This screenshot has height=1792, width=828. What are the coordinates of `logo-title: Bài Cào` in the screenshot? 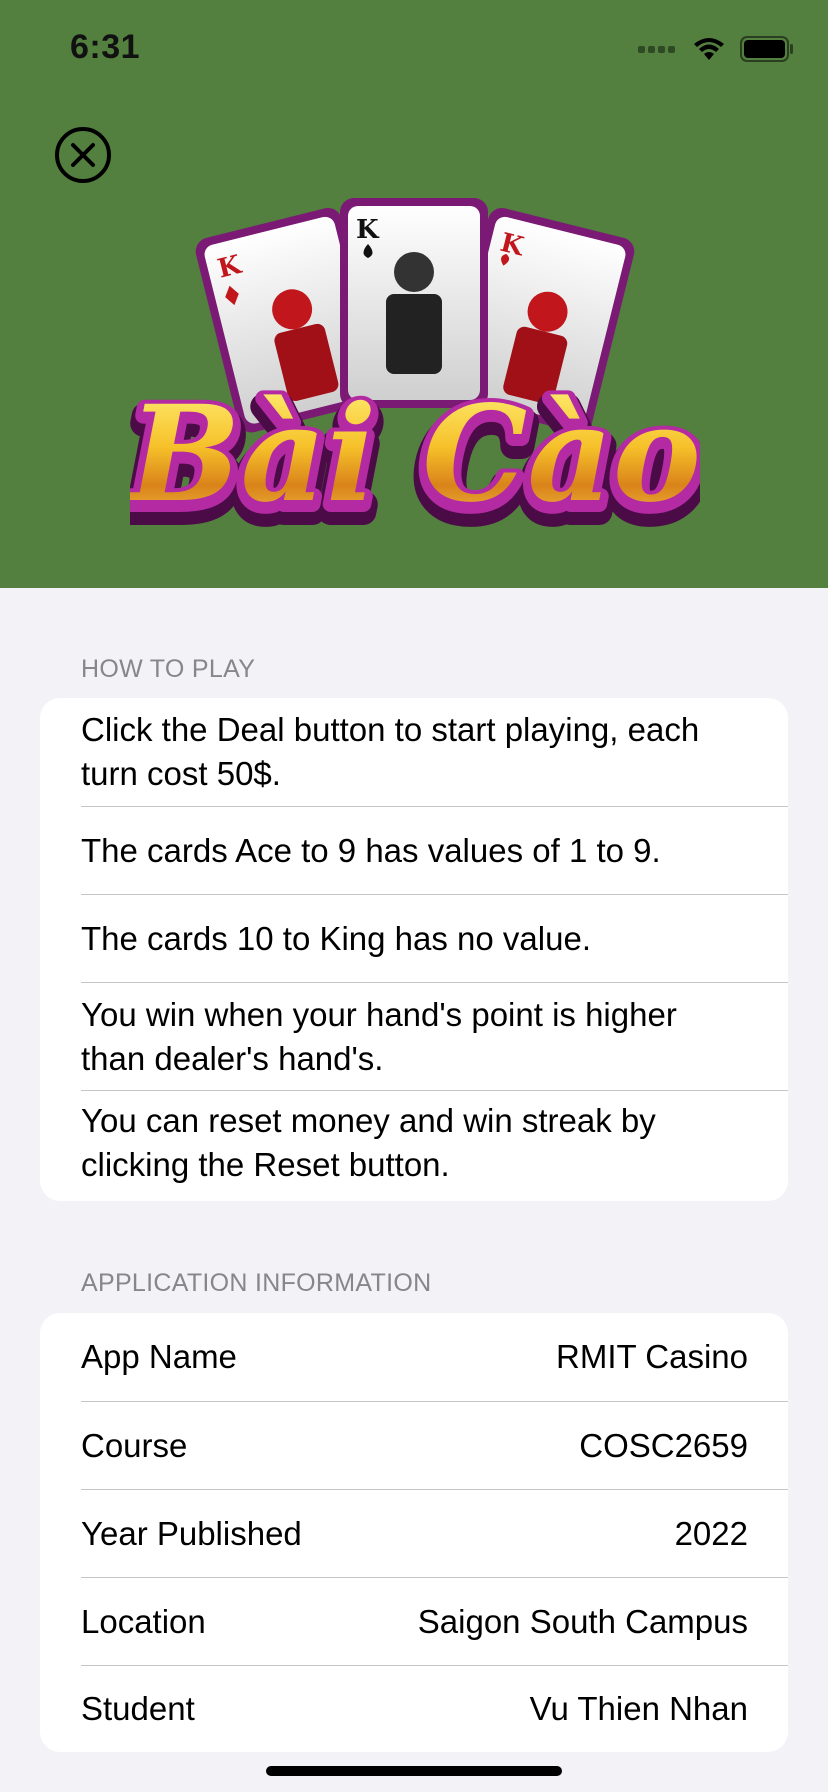 It's located at (415, 454).